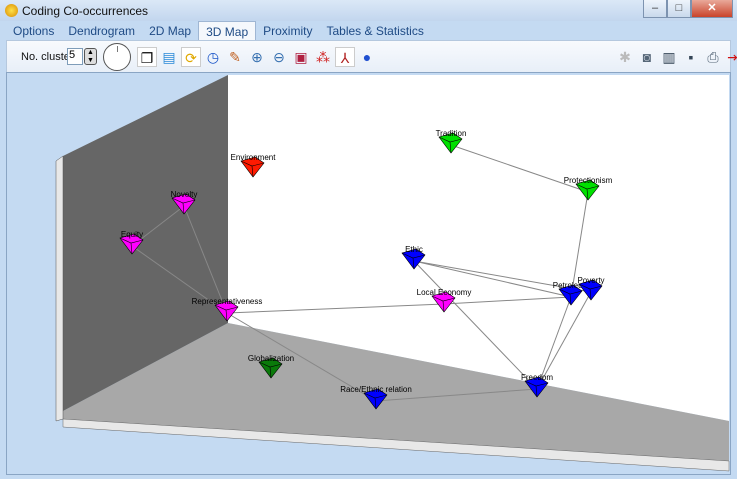  Describe the element at coordinates (588, 180) in the screenshot. I see `node-label: Protectionism` at that location.